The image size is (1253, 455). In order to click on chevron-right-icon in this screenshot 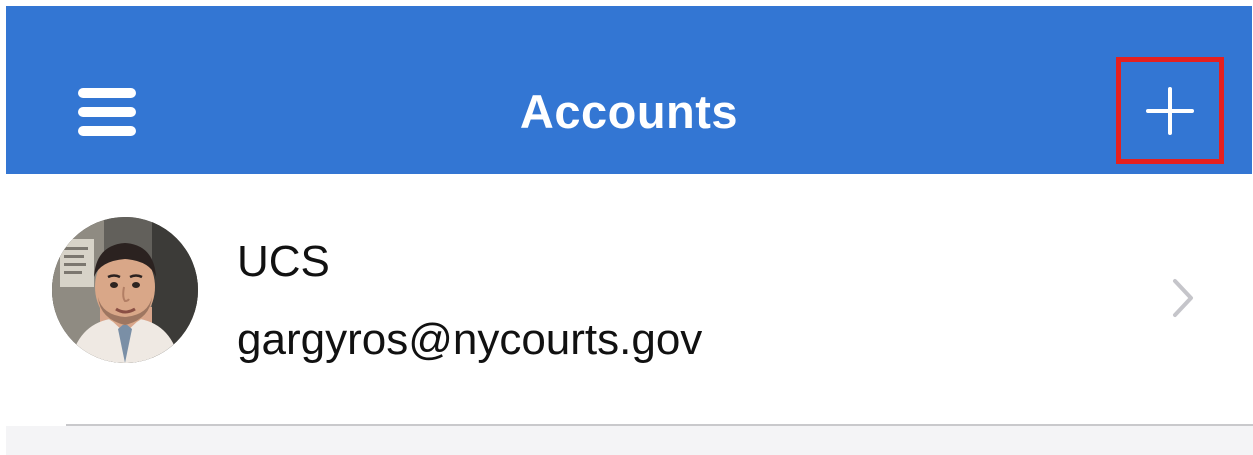, I will do `click(1183, 298)`.